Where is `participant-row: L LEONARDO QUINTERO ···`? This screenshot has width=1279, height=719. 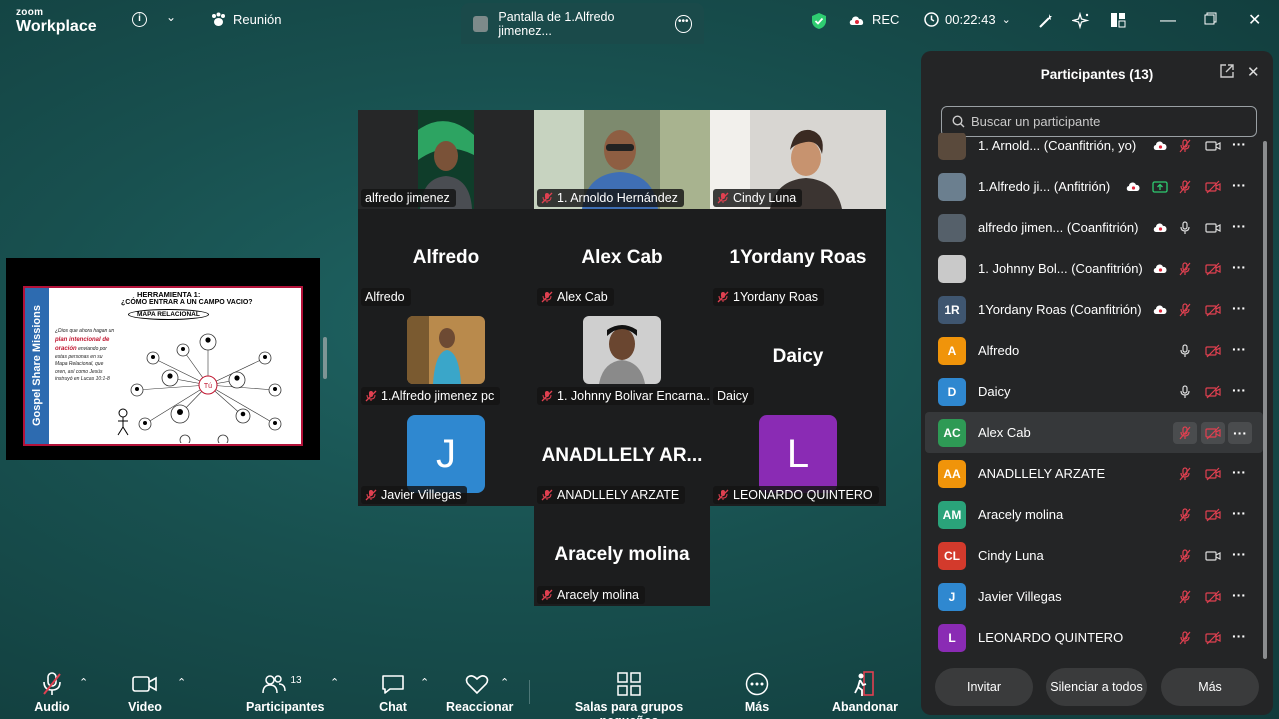 participant-row: L LEONARDO QUINTERO ··· is located at coordinates (1094, 637).